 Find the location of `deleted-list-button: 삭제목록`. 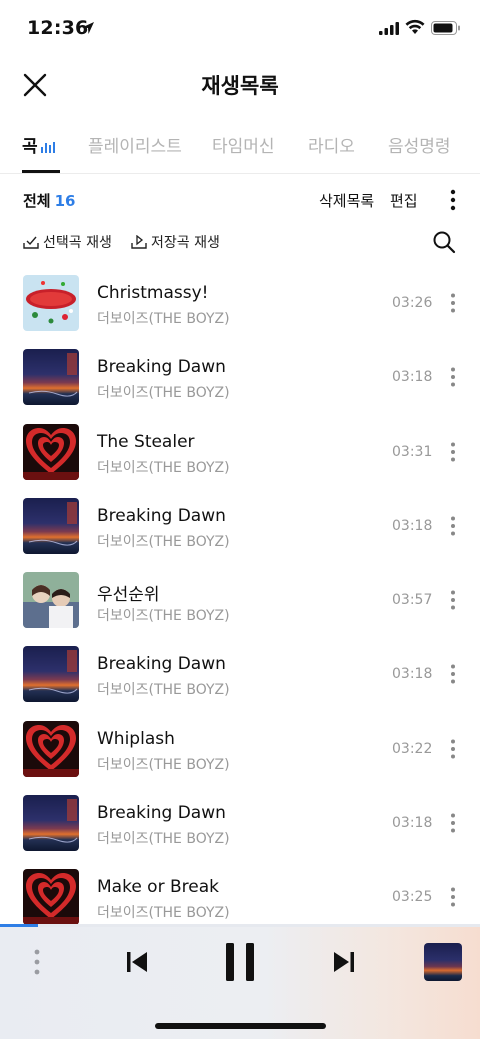

deleted-list-button: 삭제목록 is located at coordinates (346, 200).